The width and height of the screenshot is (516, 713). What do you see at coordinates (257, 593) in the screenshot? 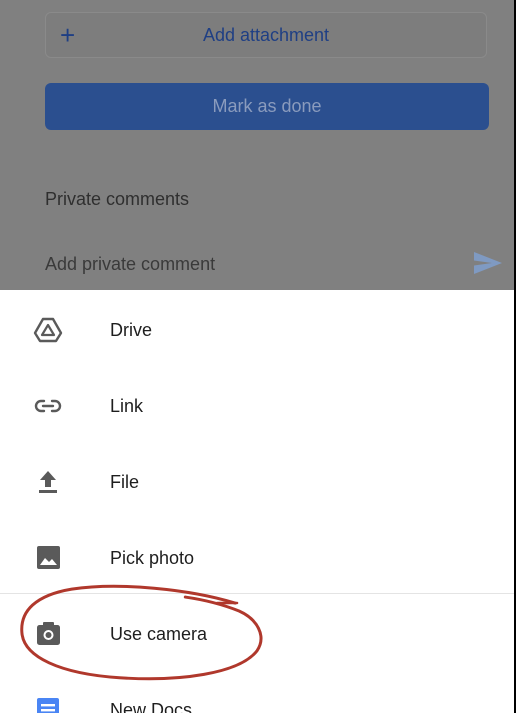
I see `menu-divider` at bounding box center [257, 593].